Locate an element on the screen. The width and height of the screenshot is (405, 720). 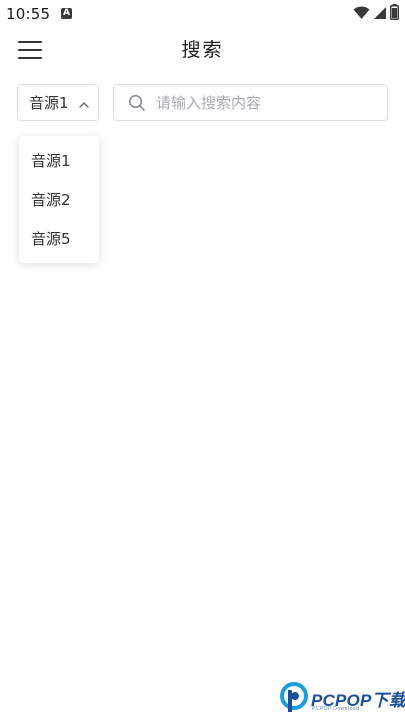
watermark-tagline: PCPOP.Download is located at coordinates (336, 709).